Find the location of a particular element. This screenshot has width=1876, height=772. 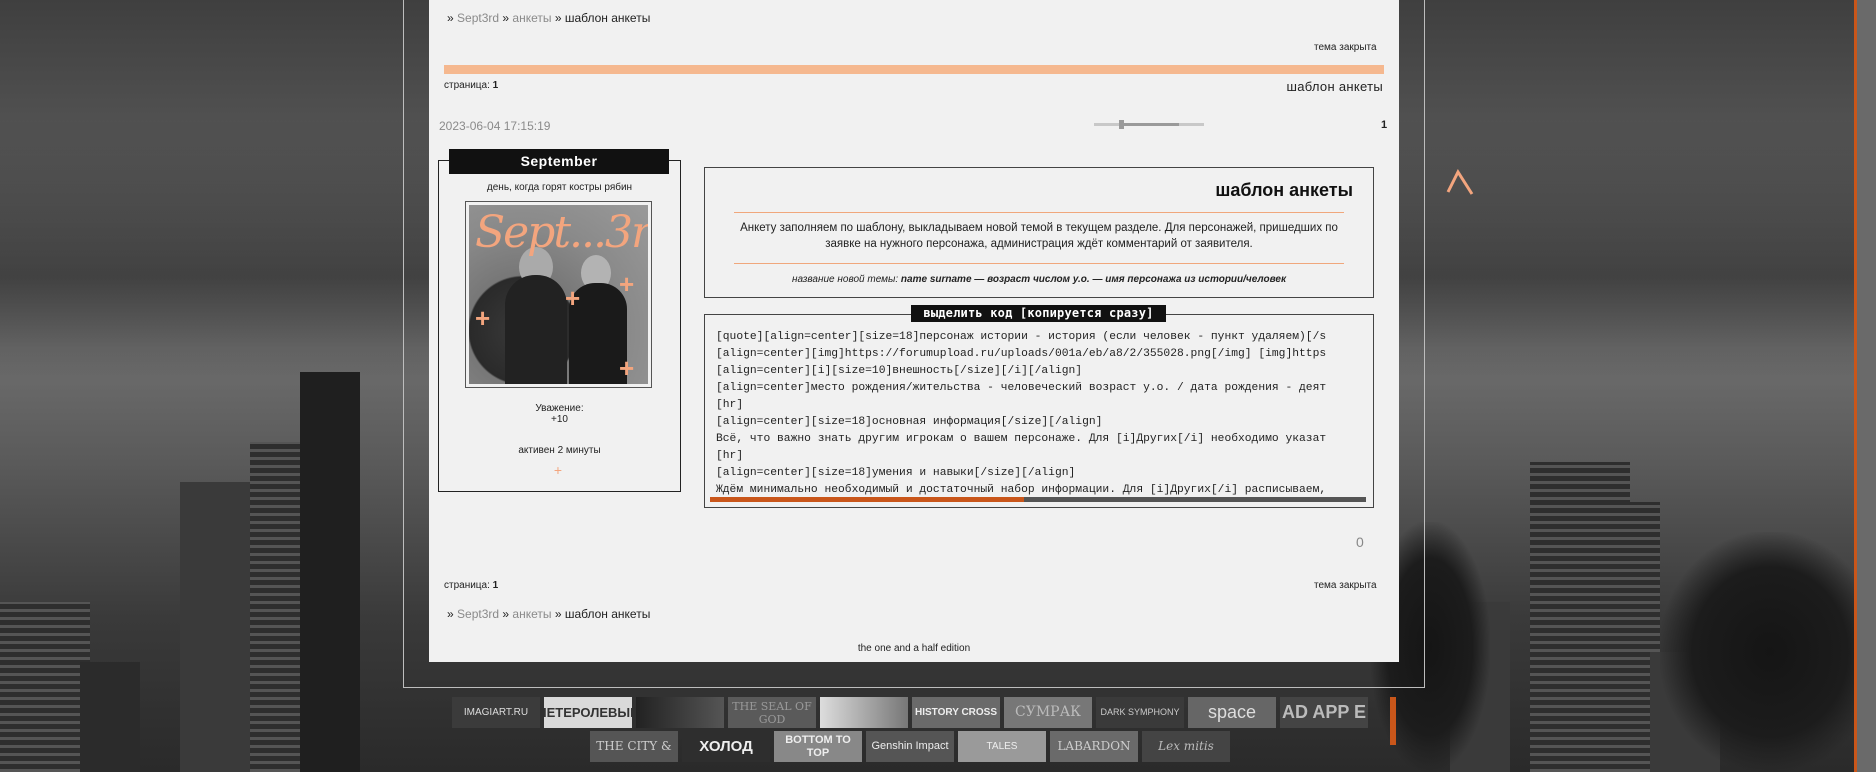

breadcrumb-bottom: » Sept3rd » анкеты » шаблон анкеты is located at coordinates (549, 614).